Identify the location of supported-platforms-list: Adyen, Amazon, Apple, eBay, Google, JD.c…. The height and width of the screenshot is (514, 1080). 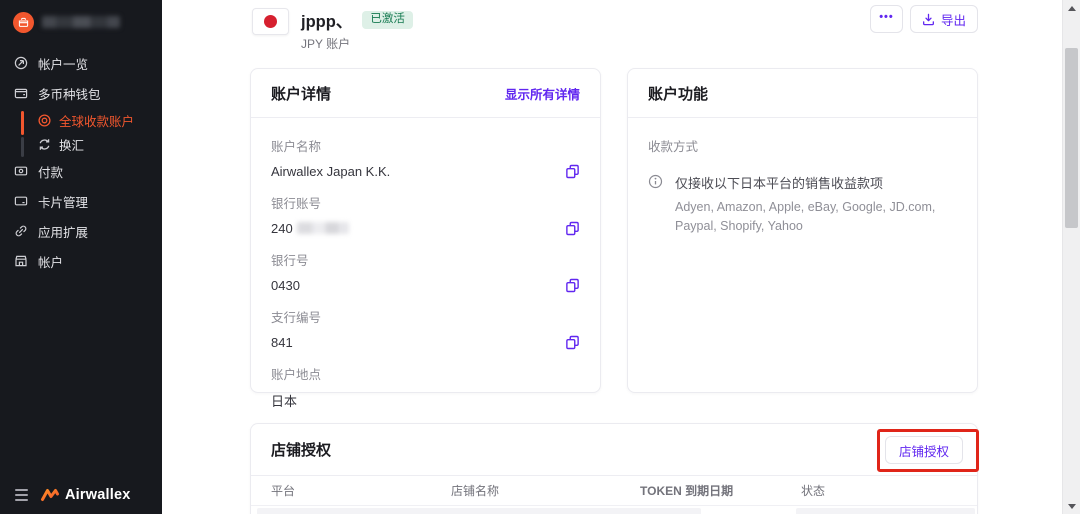
(805, 217).